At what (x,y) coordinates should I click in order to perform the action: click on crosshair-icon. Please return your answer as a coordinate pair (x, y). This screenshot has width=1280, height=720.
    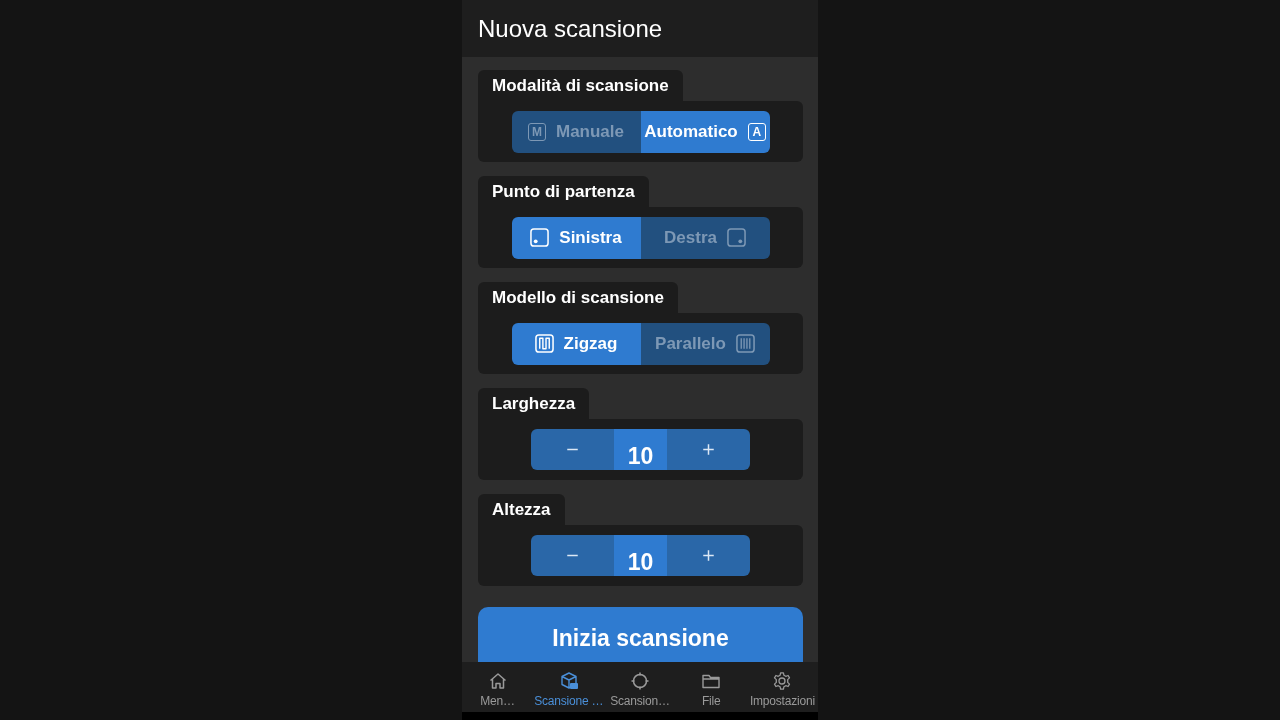
    Looking at the image, I should click on (640, 681).